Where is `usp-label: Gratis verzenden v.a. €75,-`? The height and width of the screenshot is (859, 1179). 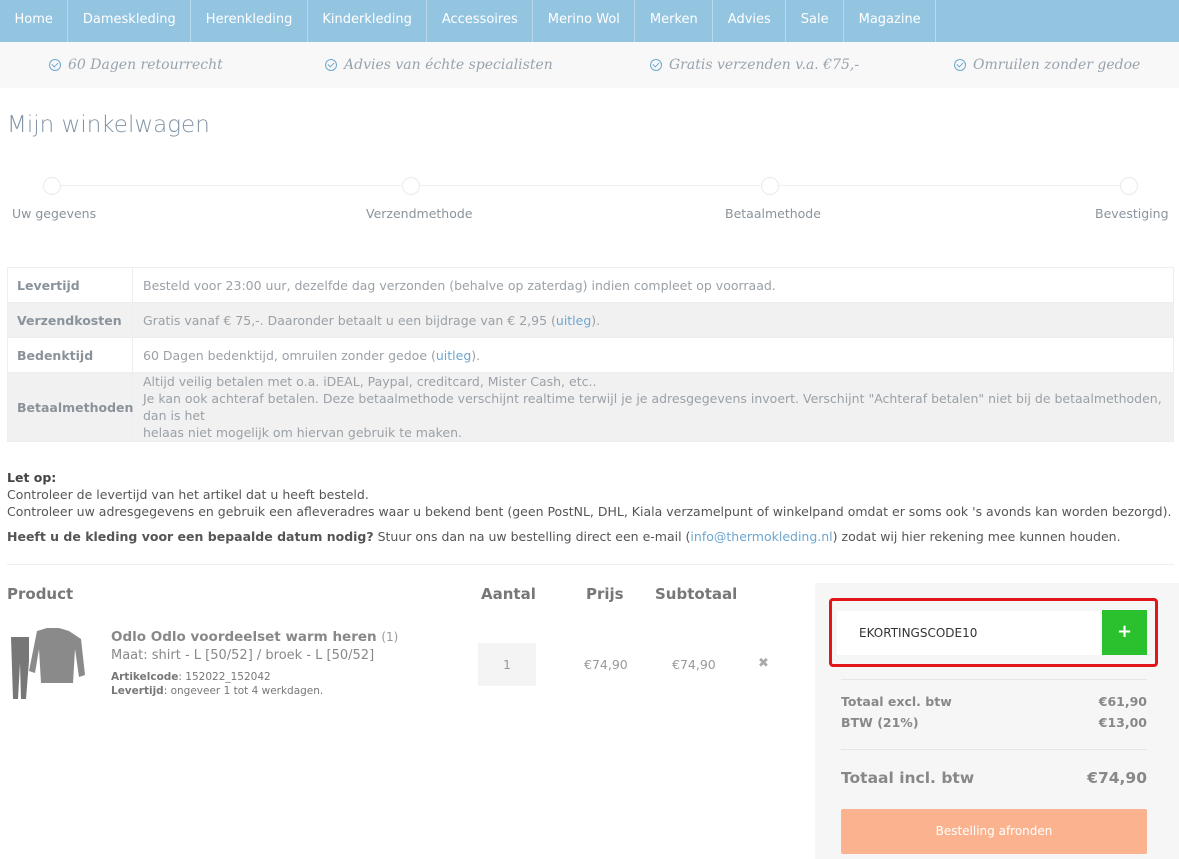
usp-label: Gratis verzenden v.a. €75,- is located at coordinates (764, 65).